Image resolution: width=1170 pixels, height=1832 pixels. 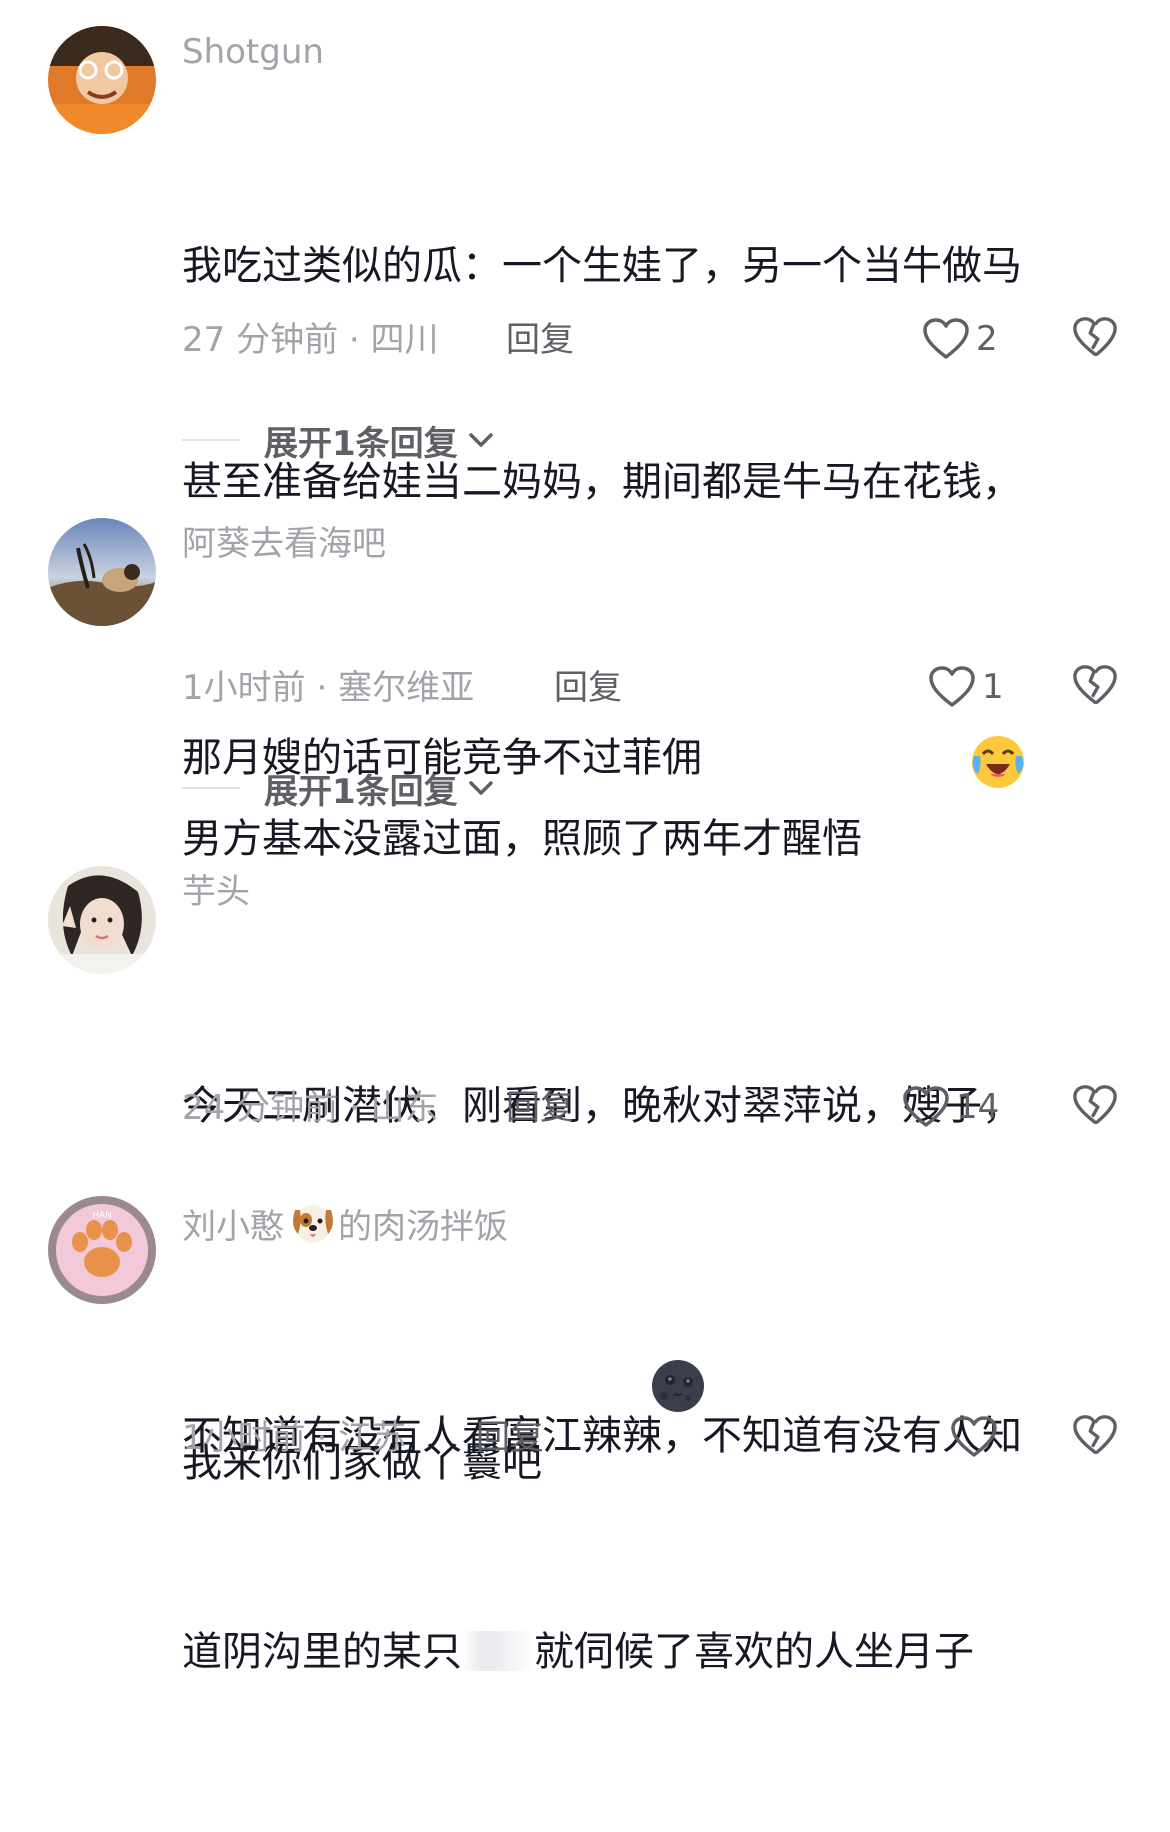 What do you see at coordinates (404, 340) in the screenshot?
I see `location: 四川` at bounding box center [404, 340].